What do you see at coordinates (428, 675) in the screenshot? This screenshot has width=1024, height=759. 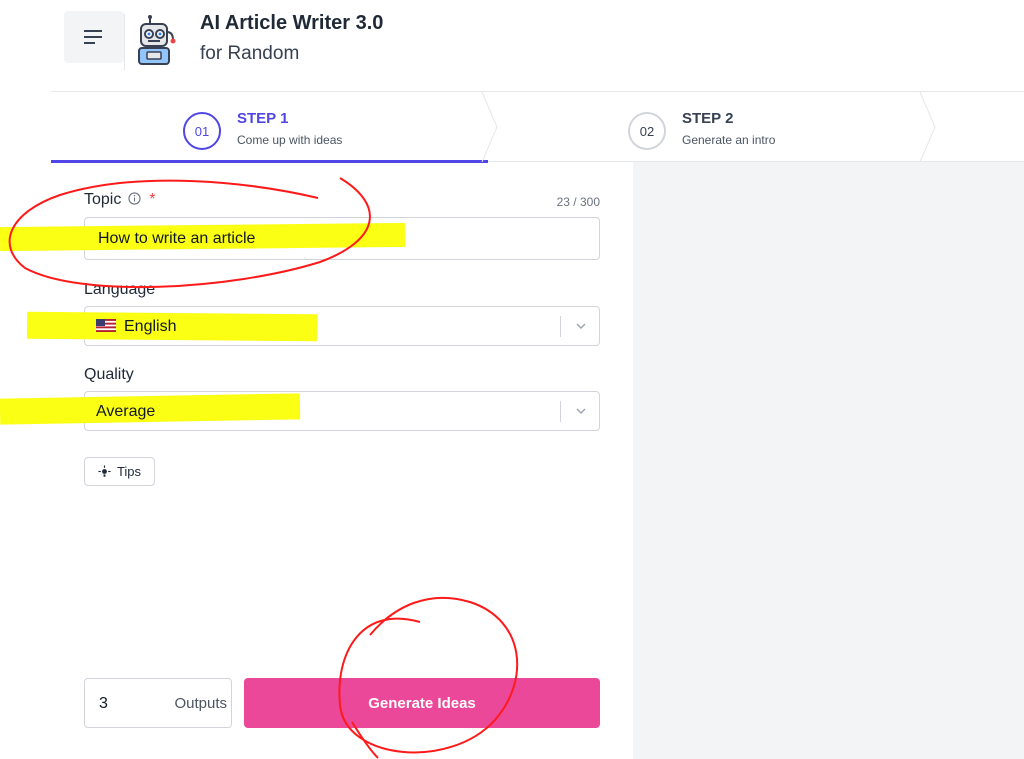 I see `annotation-circle-generate` at bounding box center [428, 675].